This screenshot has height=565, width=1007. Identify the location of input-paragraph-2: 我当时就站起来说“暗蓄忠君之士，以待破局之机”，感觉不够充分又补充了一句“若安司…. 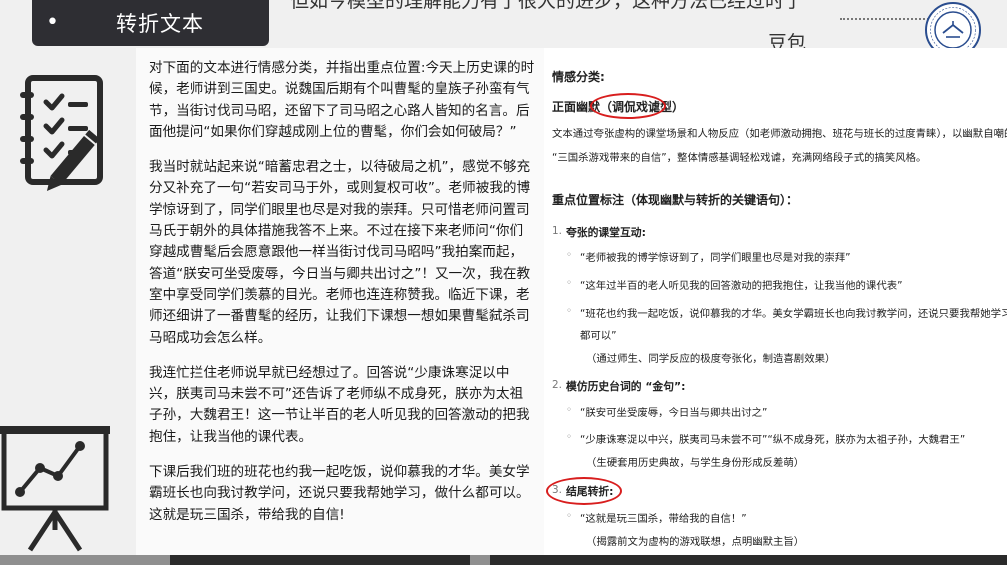
(340, 252).